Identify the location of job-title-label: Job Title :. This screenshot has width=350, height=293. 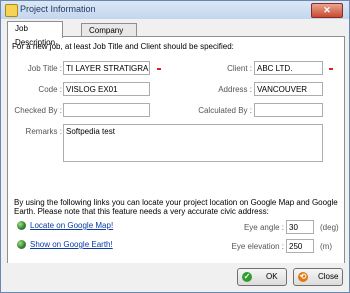
(44, 68).